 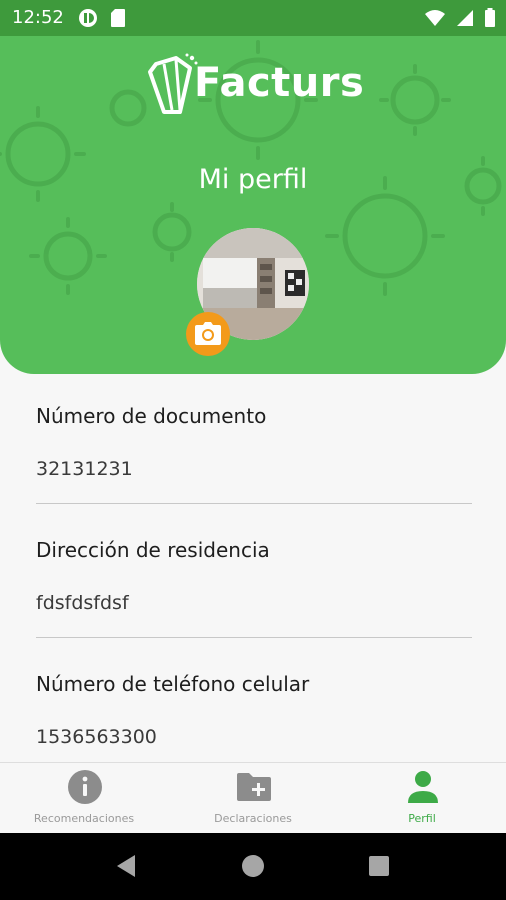 I want to click on sd-card-icon, so click(x=118, y=18).